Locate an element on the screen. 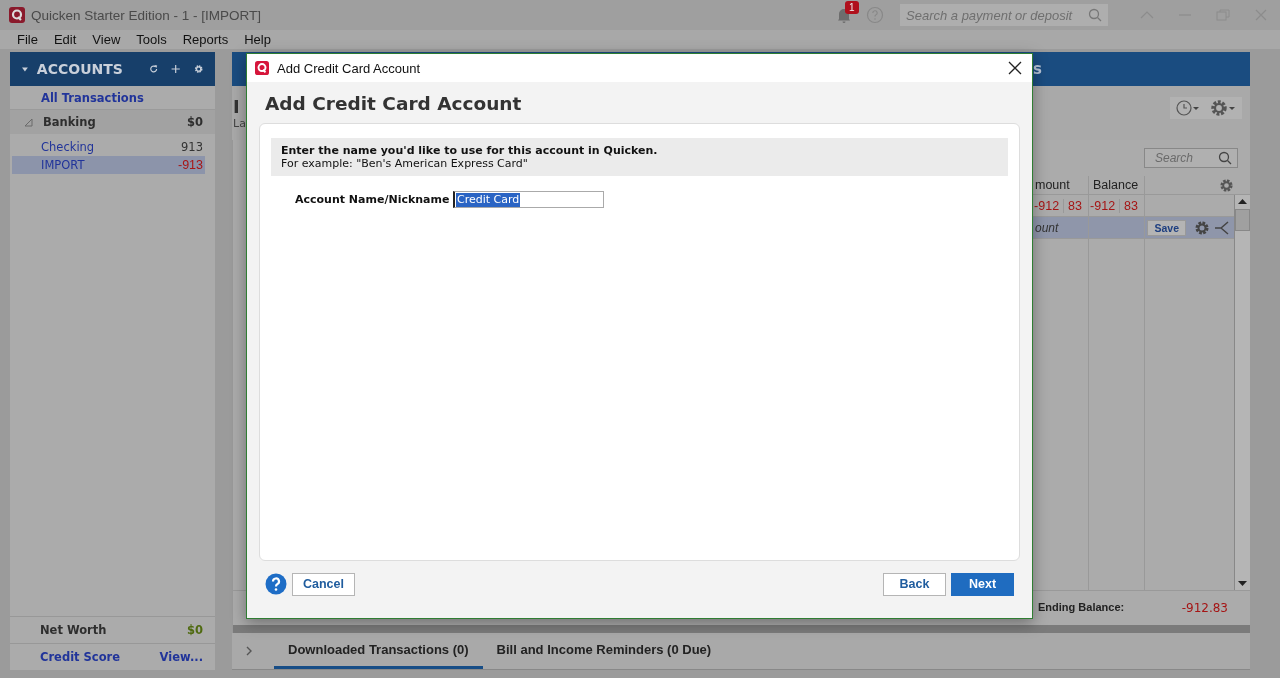 This screenshot has width=1280, height=678. account-balance: 913 is located at coordinates (192, 147).